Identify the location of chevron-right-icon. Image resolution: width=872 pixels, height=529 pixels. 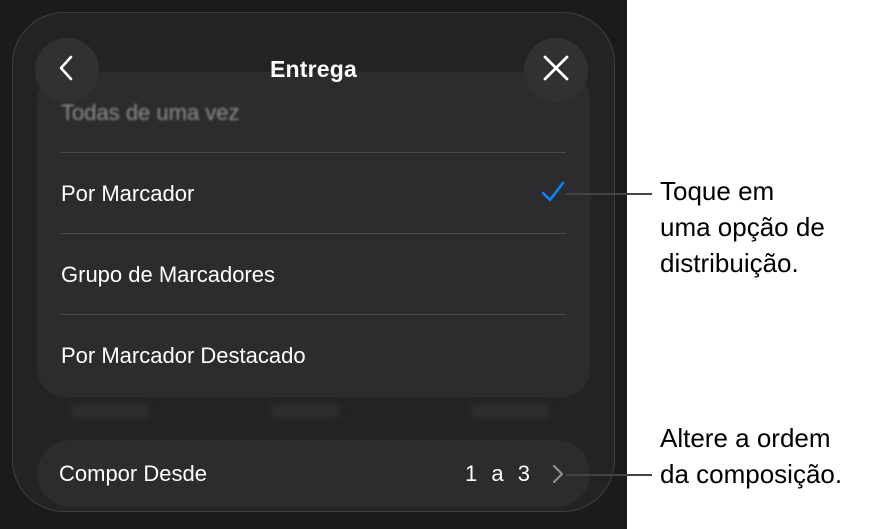
(558, 476).